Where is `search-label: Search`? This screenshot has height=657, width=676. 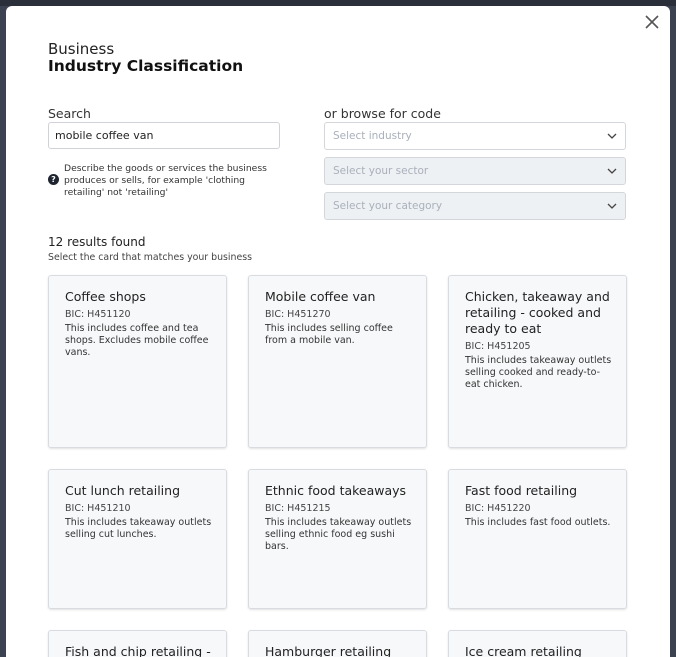
search-label: Search is located at coordinates (69, 113).